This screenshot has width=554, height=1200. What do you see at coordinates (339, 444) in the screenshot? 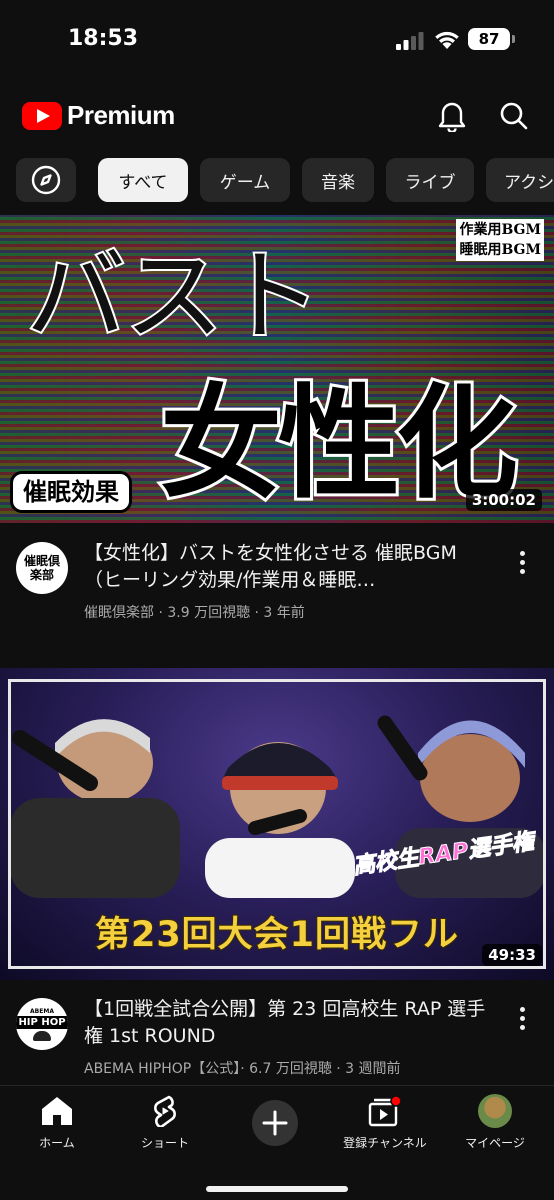
I see `thumbnail-main-text: 女性化` at bounding box center [339, 444].